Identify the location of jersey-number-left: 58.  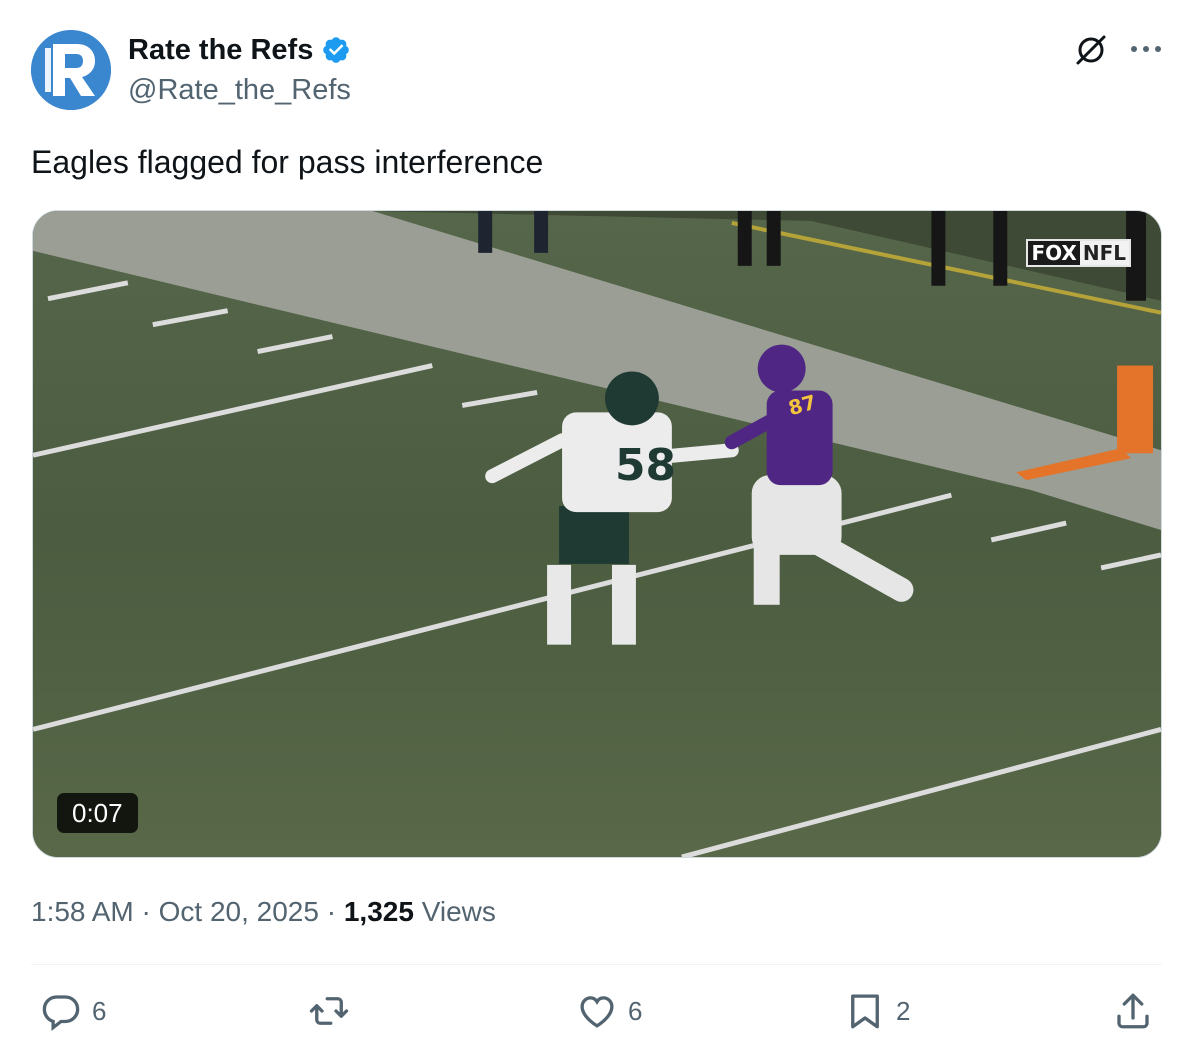
(645, 465).